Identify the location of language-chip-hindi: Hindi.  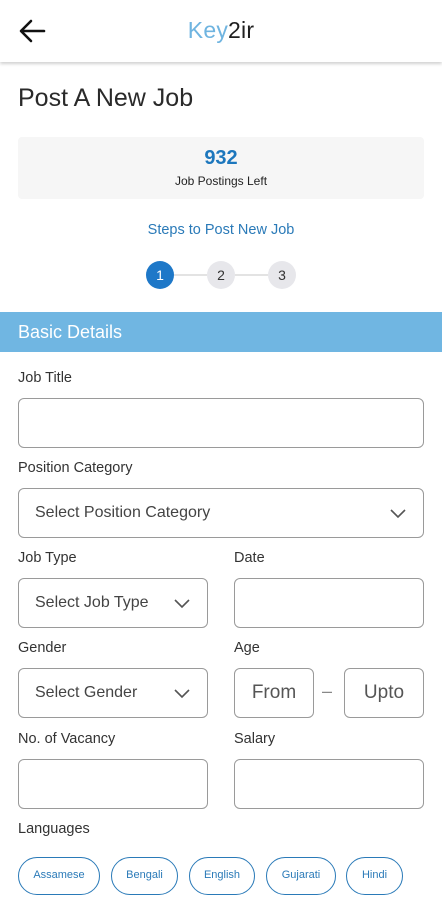
(374, 876).